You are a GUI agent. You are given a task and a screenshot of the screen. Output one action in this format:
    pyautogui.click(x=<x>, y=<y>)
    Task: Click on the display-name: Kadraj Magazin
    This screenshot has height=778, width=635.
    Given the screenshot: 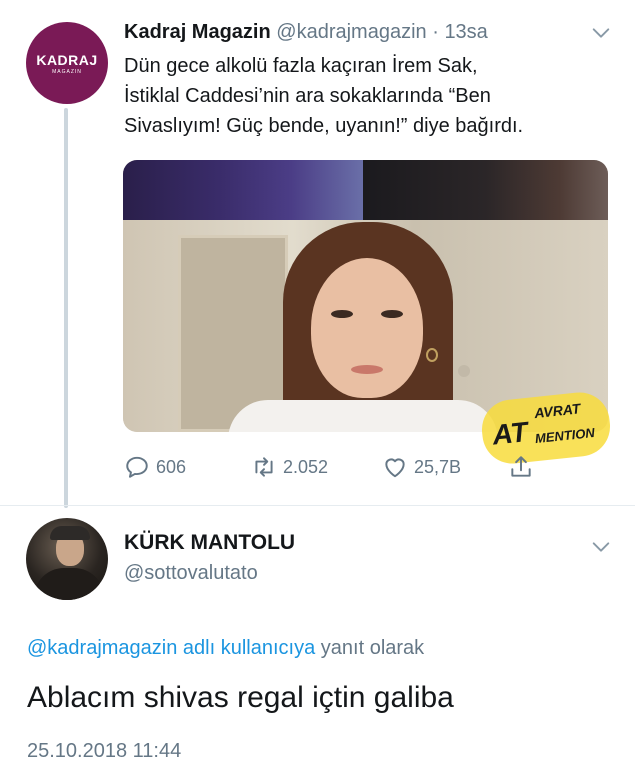 What is the action you would take?
    pyautogui.click(x=197, y=32)
    